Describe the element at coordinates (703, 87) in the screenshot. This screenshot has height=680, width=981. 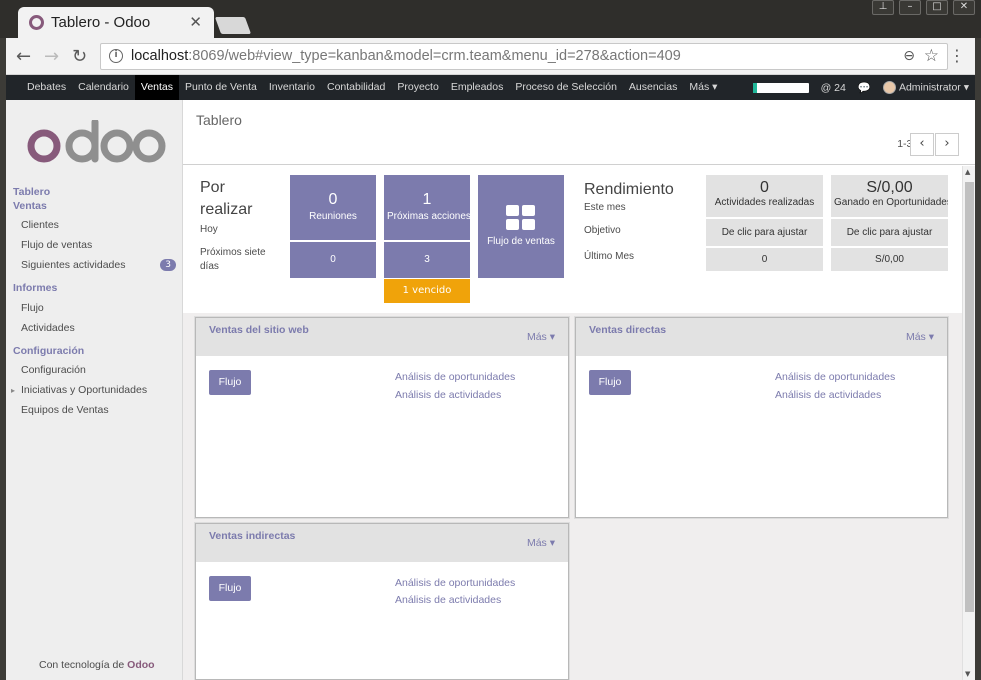
I see `menu-item-más: Más ▾` at that location.